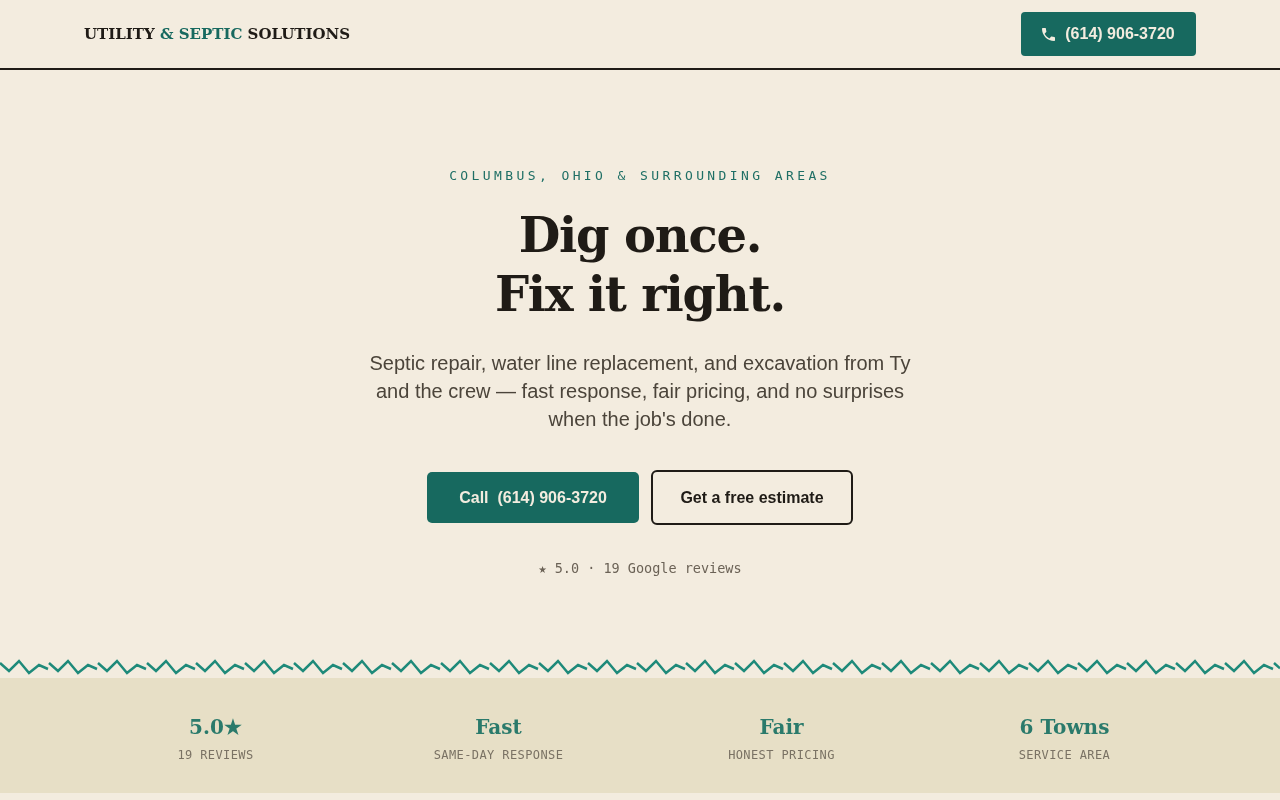  I want to click on logo-text: UTILITY & SEPTIC SOLUTIONS, so click(217, 34).